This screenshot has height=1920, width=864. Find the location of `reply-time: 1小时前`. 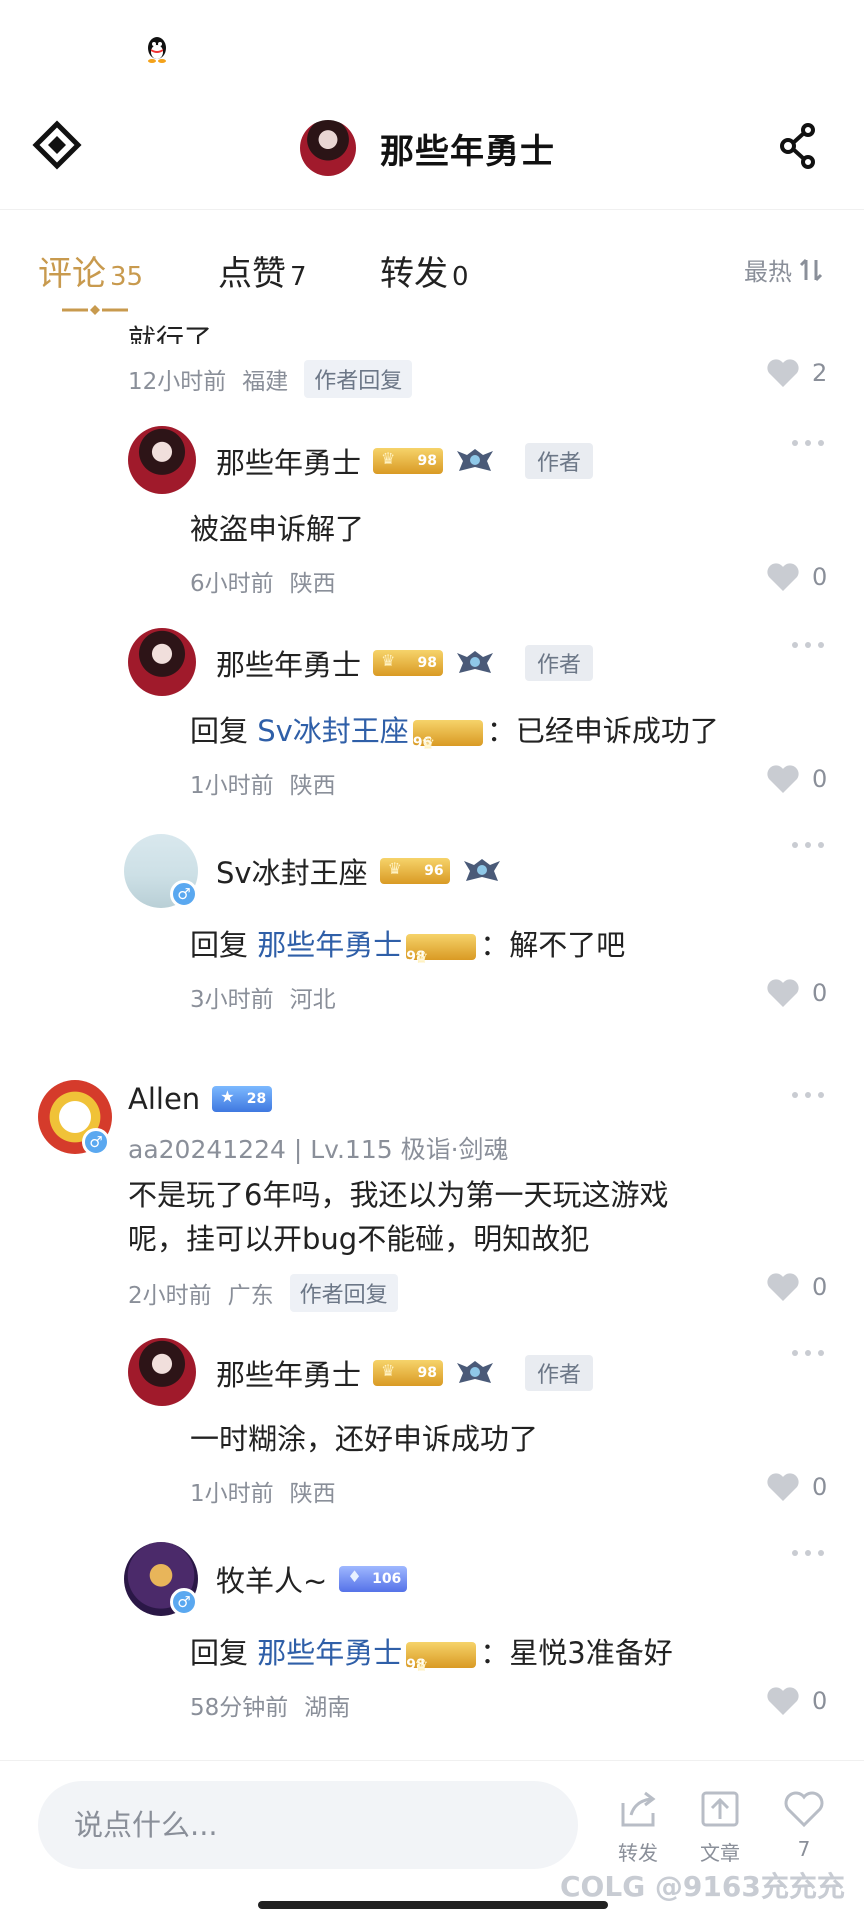

reply-time: 1小时前 is located at coordinates (232, 1494).